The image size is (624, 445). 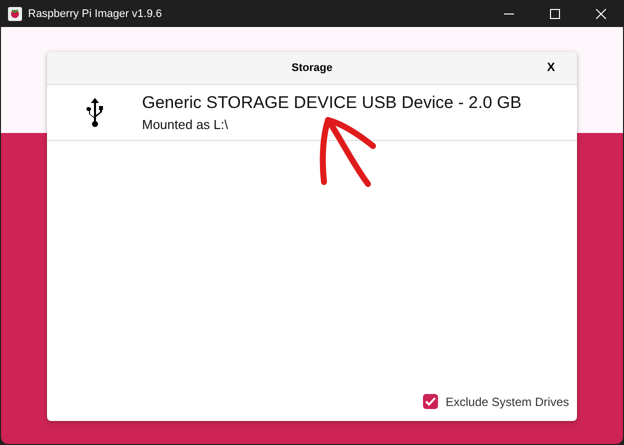 What do you see at coordinates (555, 13) in the screenshot?
I see `maximize-icon` at bounding box center [555, 13].